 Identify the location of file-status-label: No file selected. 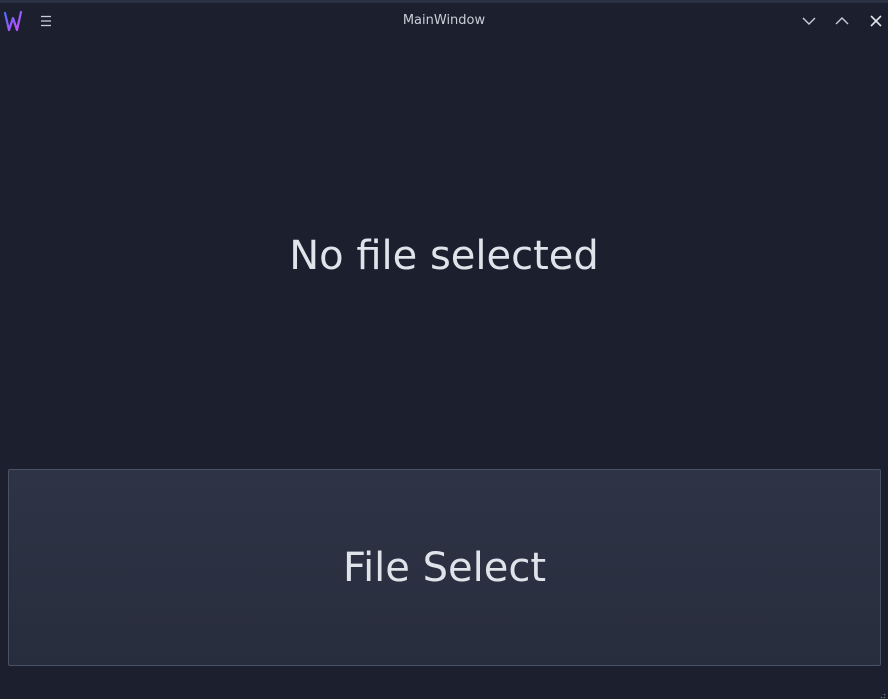
(444, 256).